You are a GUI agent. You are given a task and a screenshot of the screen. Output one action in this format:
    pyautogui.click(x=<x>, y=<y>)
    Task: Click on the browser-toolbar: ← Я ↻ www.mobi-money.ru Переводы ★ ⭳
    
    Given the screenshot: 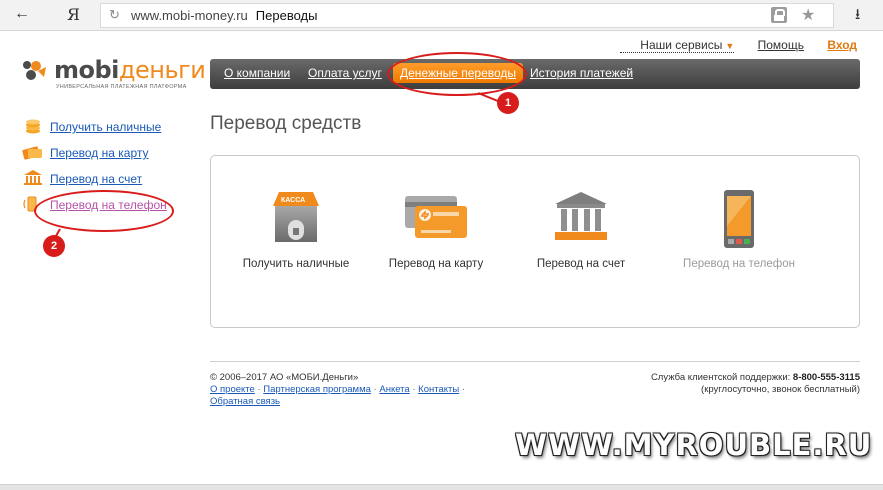 What is the action you would take?
    pyautogui.click(x=441, y=15)
    